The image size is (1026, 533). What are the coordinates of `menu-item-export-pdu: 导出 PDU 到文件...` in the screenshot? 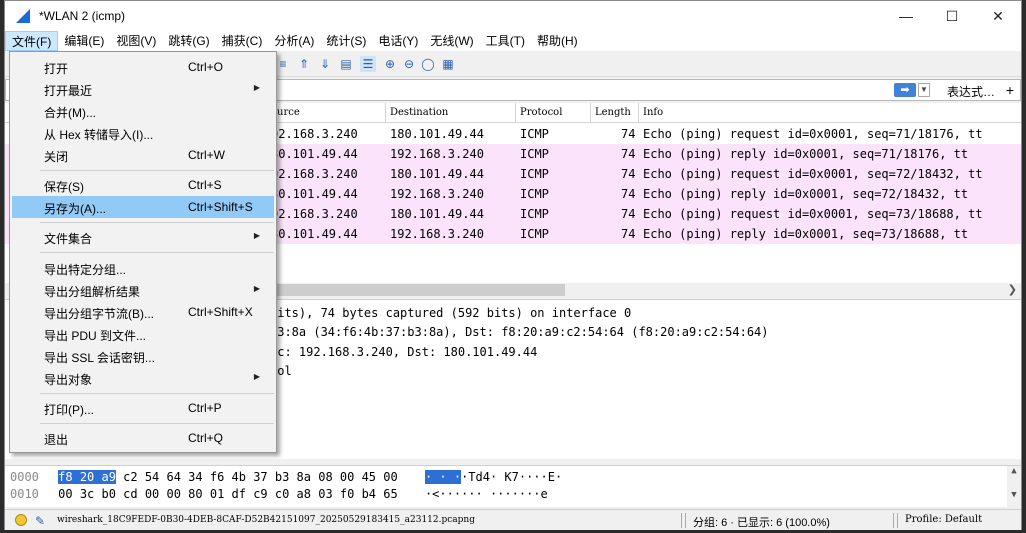 It's located at (143, 334).